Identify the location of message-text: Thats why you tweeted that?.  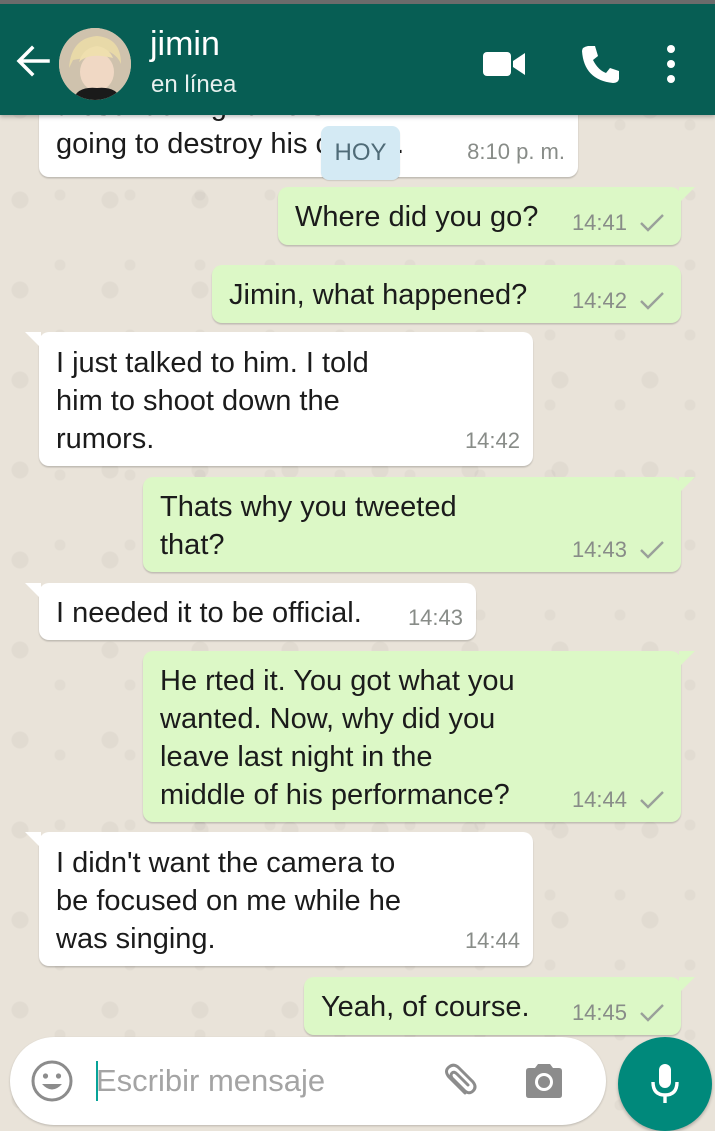
(308, 526).